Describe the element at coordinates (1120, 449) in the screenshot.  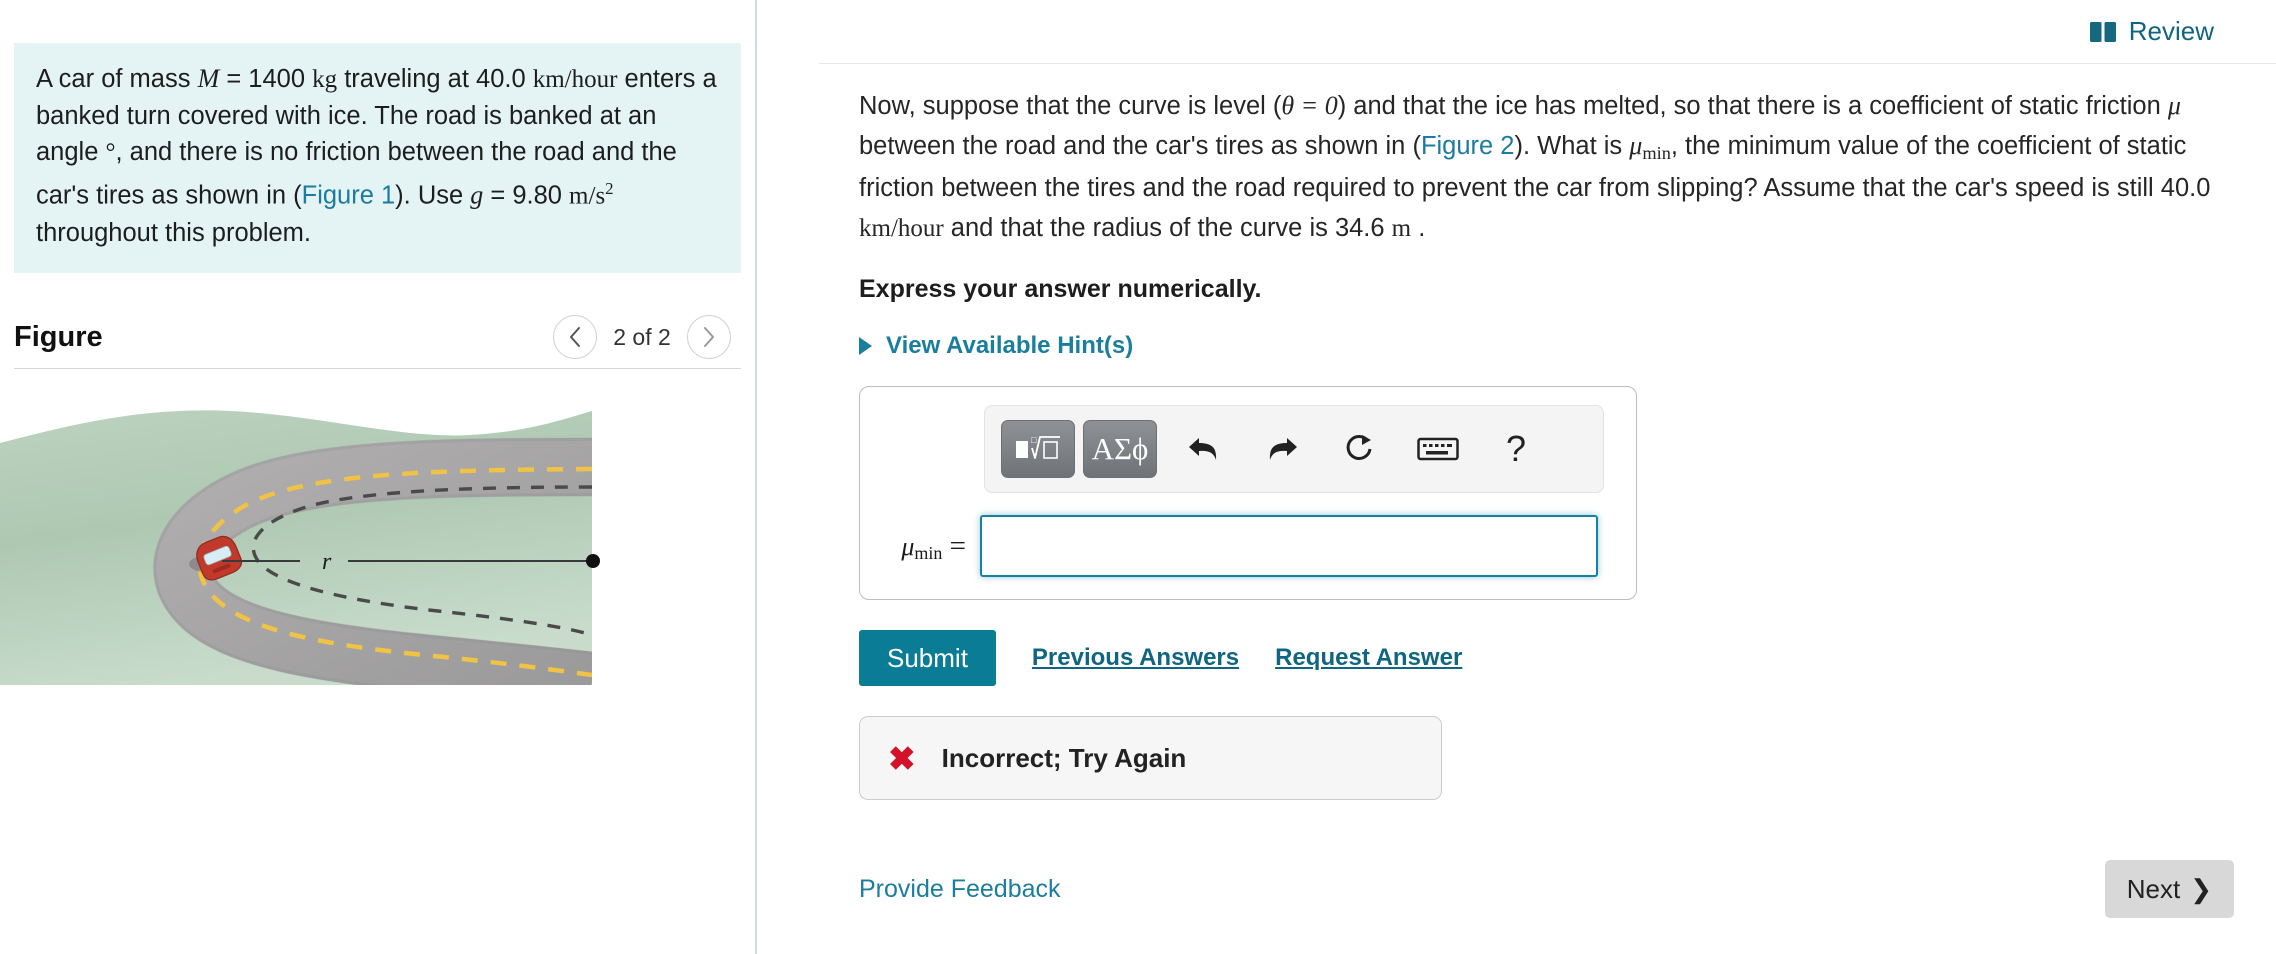
I see `greek-symbols-button: ΑΣϕ` at that location.